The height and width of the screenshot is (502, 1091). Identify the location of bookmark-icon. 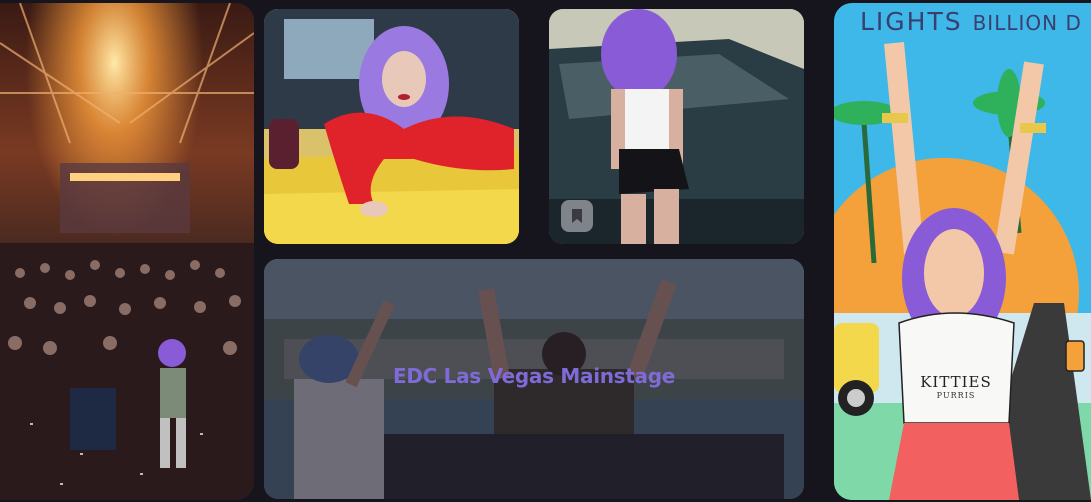
(577, 216).